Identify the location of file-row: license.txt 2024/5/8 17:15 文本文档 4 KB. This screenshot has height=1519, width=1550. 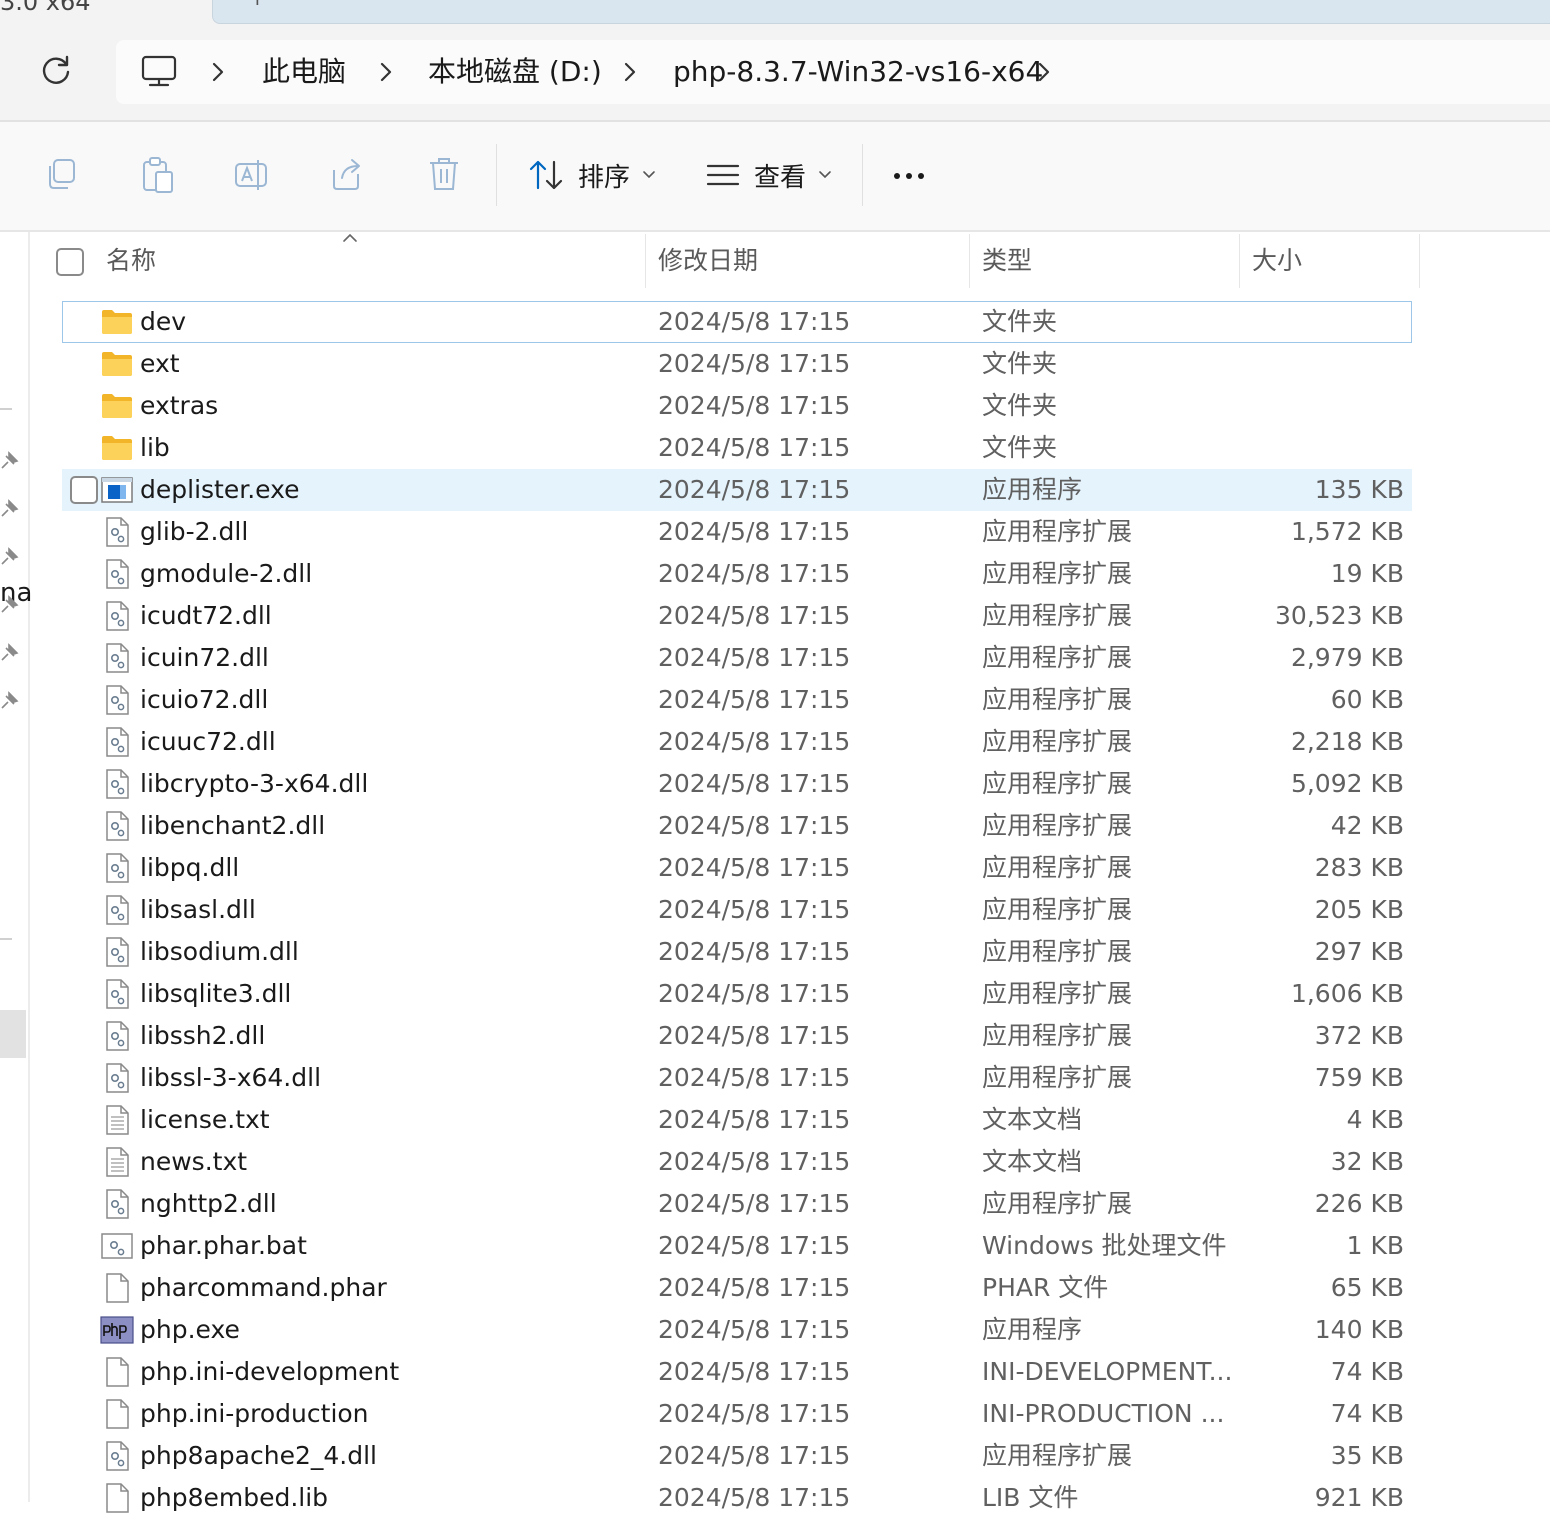
(737, 1120).